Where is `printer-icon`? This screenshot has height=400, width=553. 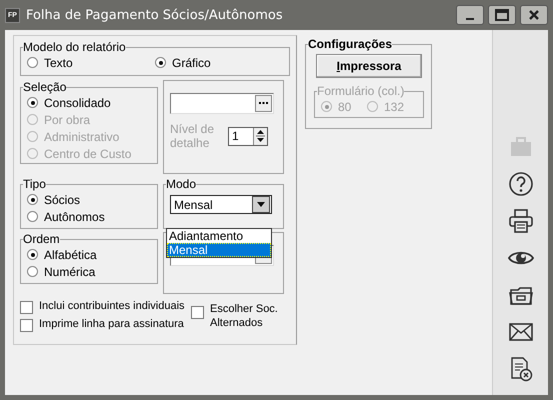
printer-icon is located at coordinates (521, 221).